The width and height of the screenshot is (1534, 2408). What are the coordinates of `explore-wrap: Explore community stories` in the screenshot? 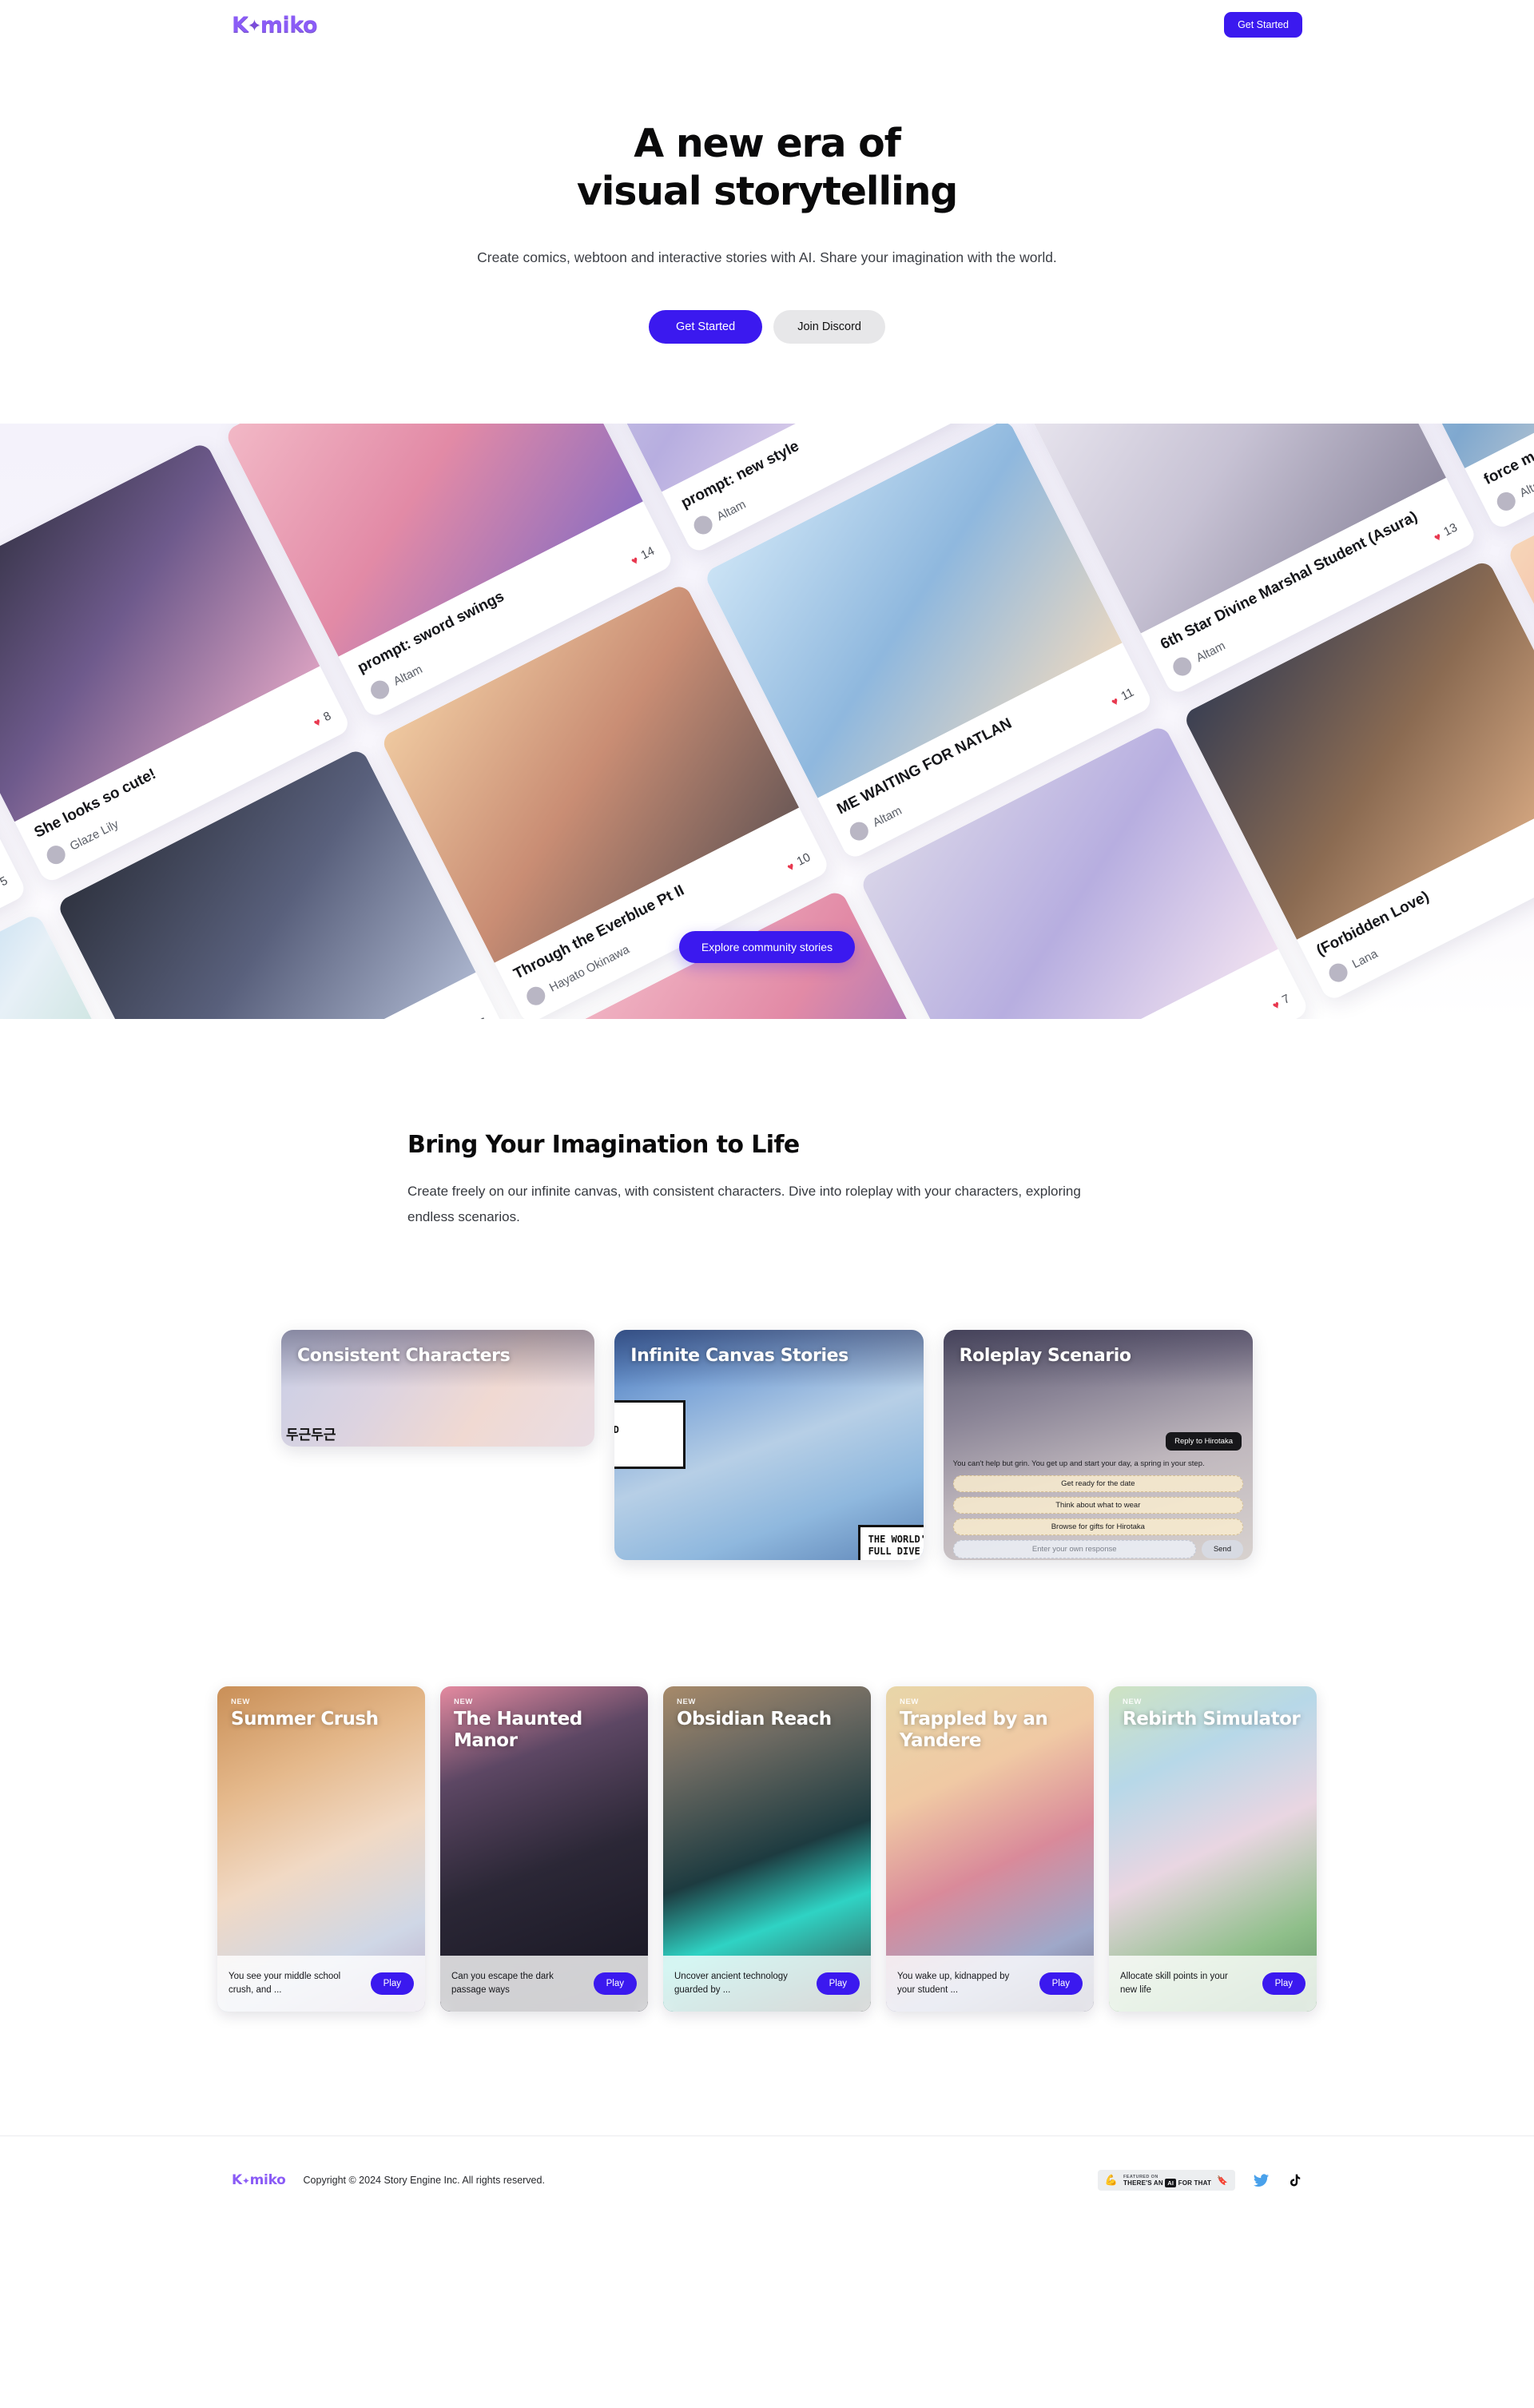 It's located at (767, 947).